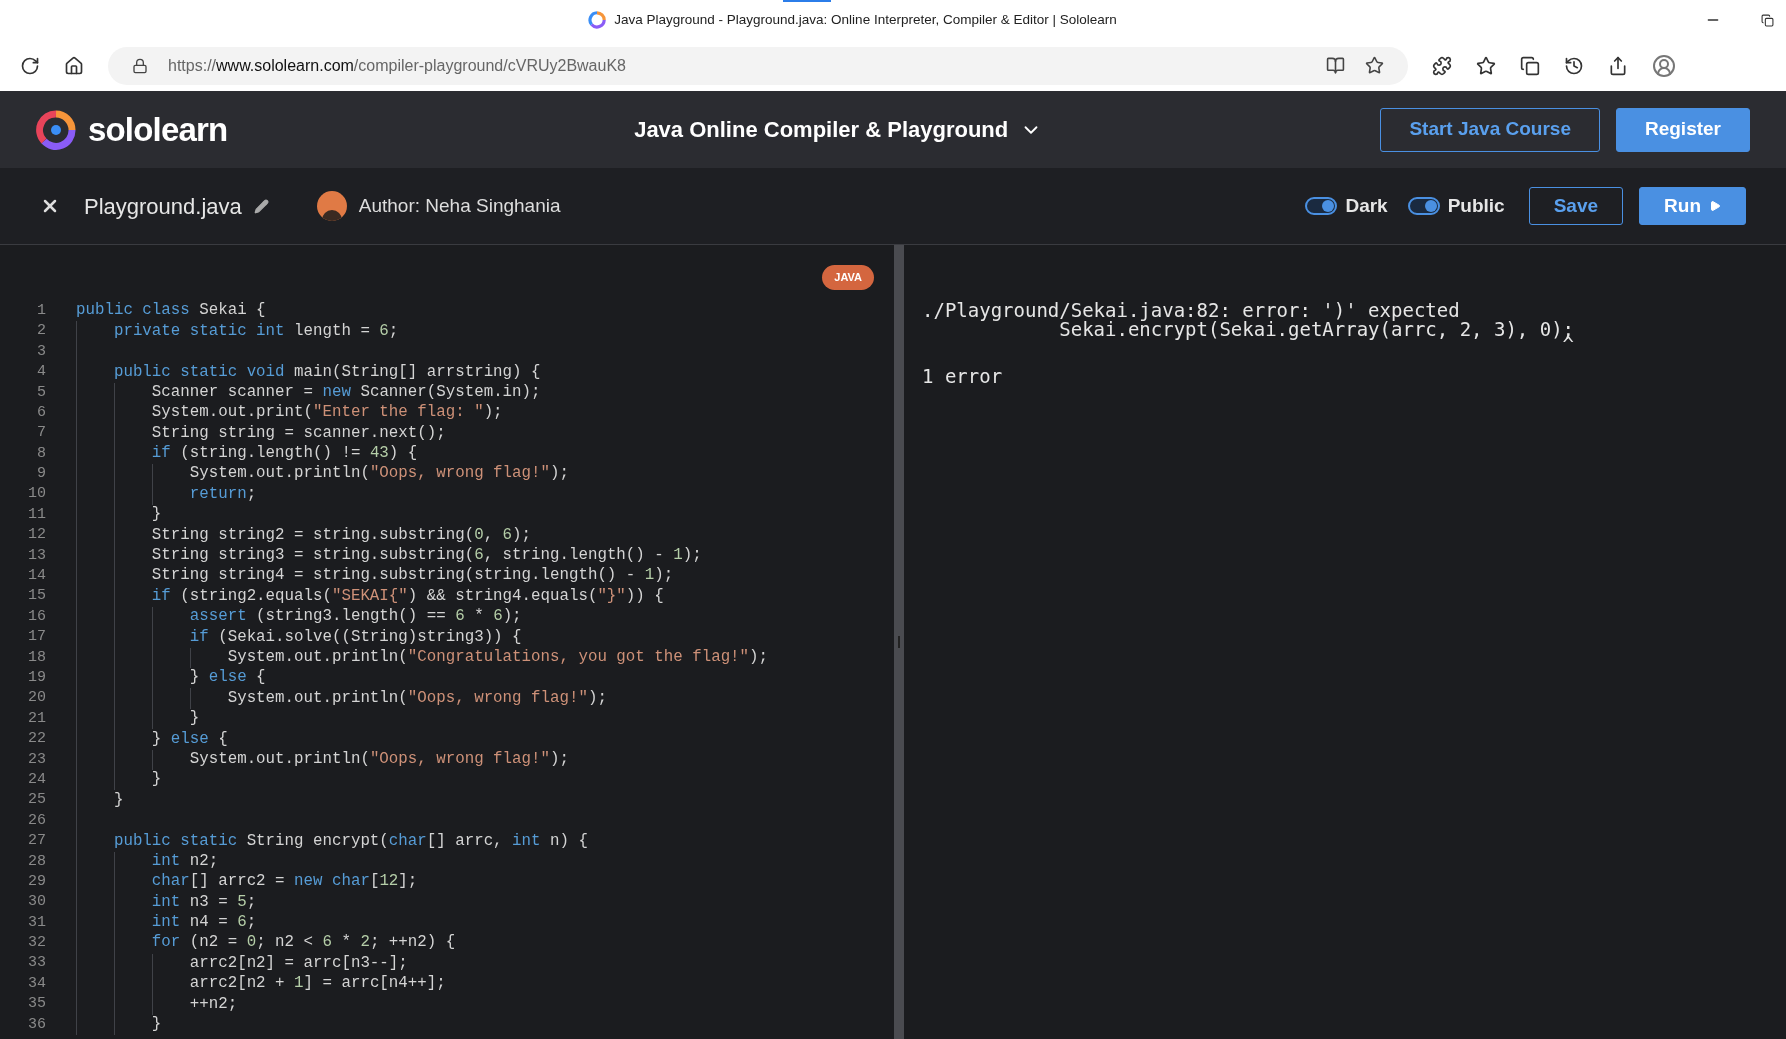  I want to click on avatar, so click(331, 206).